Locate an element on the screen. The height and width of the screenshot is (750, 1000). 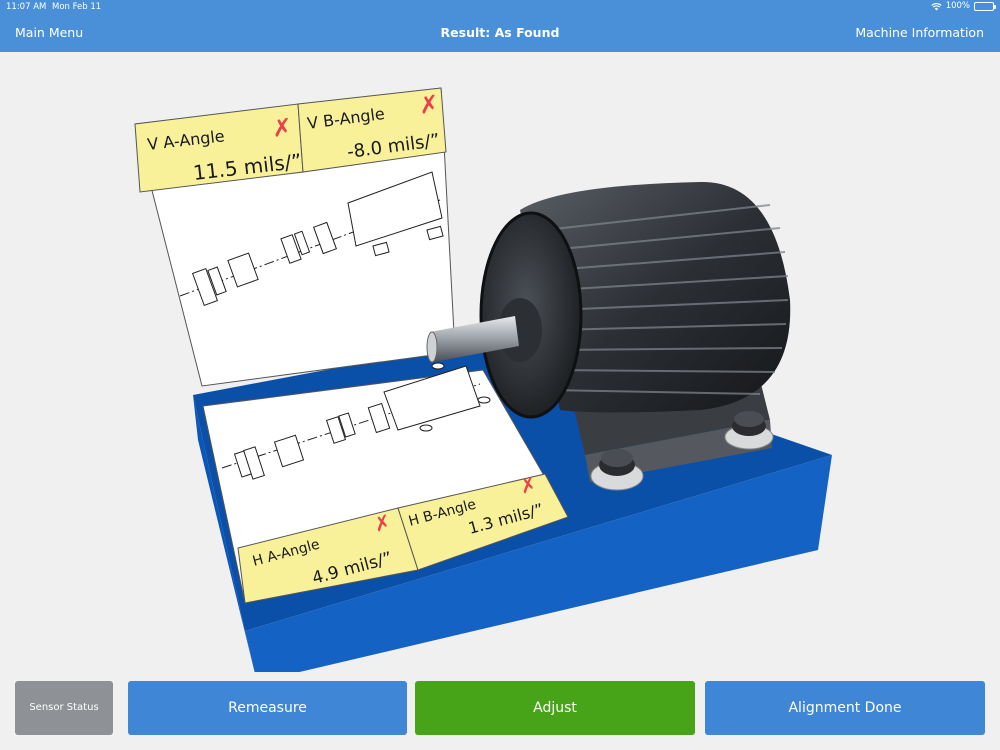
v-b-fail-icon: ✗ is located at coordinates (429, 105).